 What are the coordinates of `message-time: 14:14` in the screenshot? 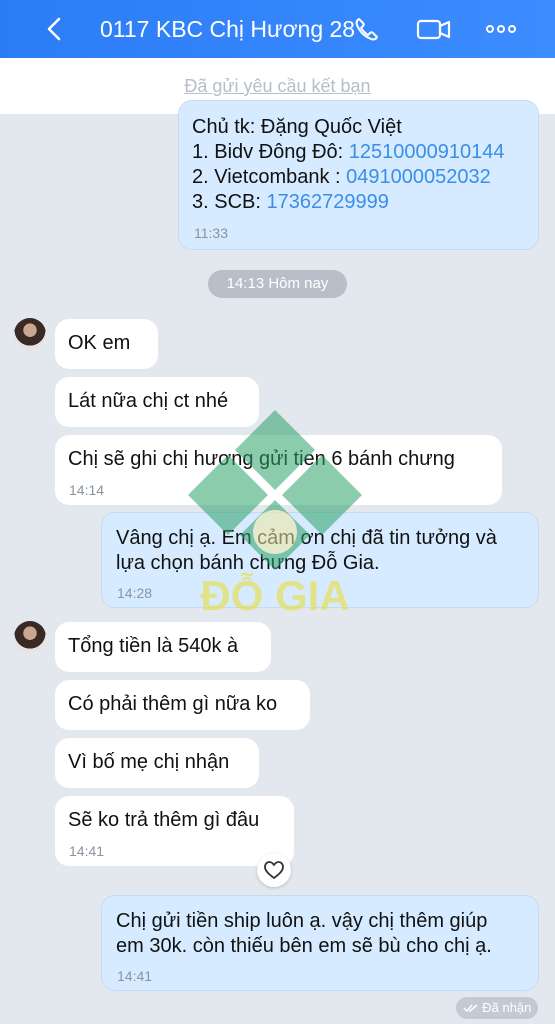 It's located at (87, 490).